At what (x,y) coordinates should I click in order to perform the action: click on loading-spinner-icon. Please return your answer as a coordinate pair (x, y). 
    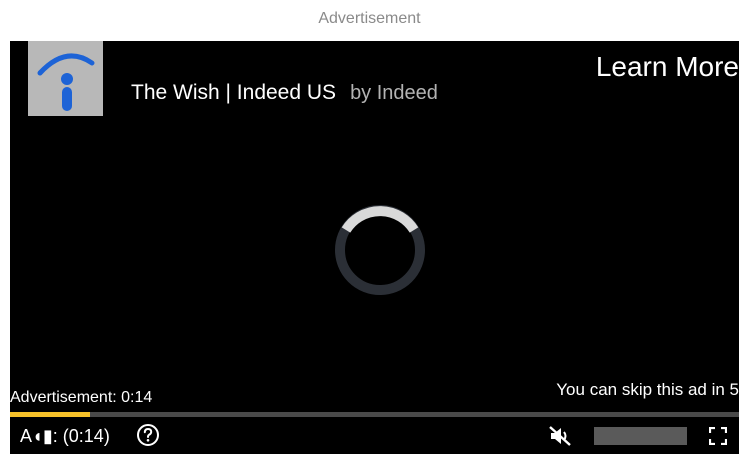
    Looking at the image, I should click on (380, 250).